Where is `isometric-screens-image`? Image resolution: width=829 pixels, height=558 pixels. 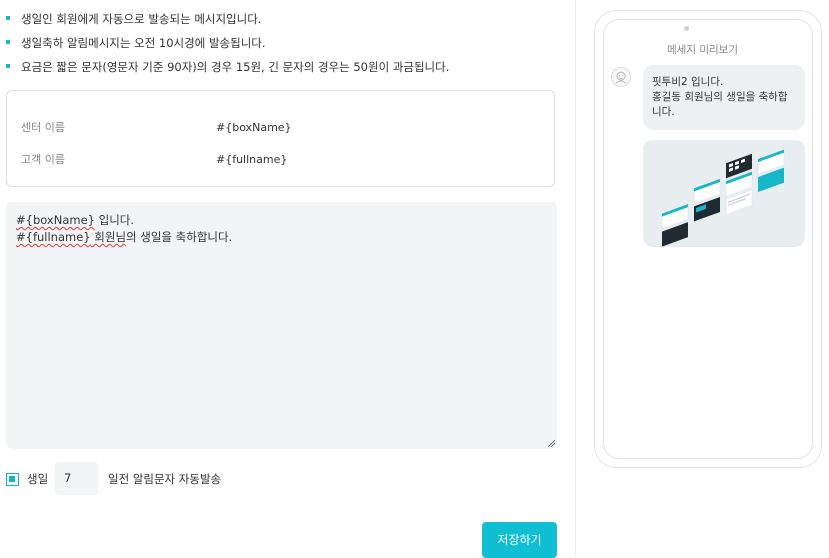 isometric-screens-image is located at coordinates (724, 193).